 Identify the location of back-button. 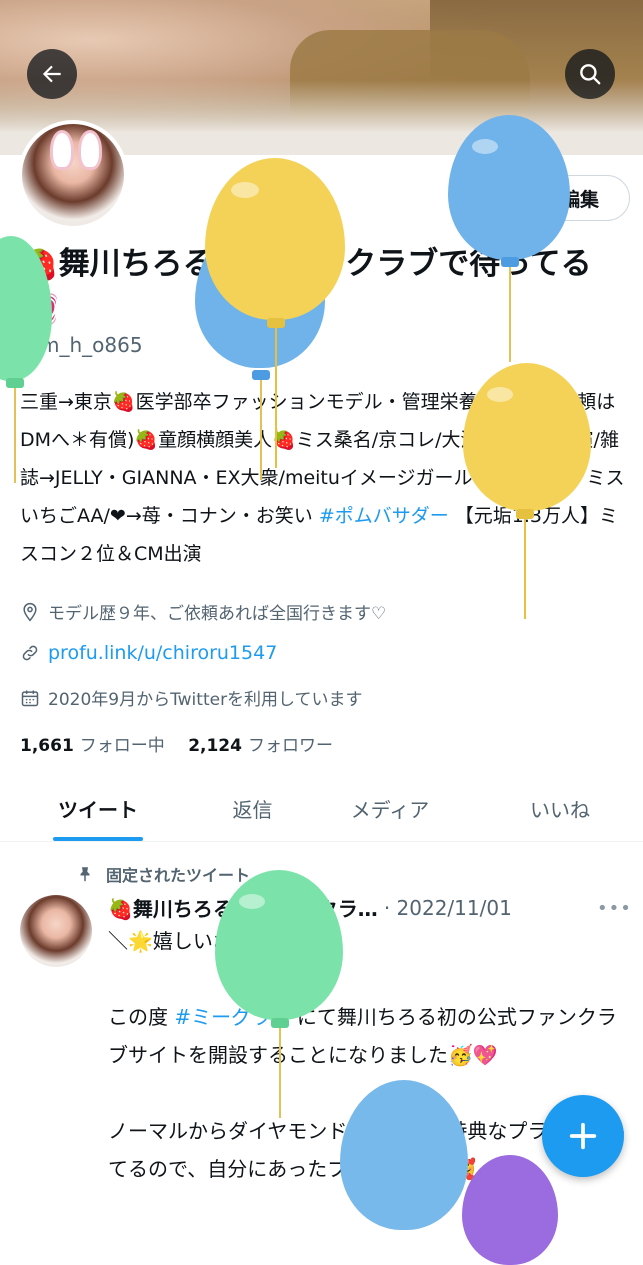
(52, 74).